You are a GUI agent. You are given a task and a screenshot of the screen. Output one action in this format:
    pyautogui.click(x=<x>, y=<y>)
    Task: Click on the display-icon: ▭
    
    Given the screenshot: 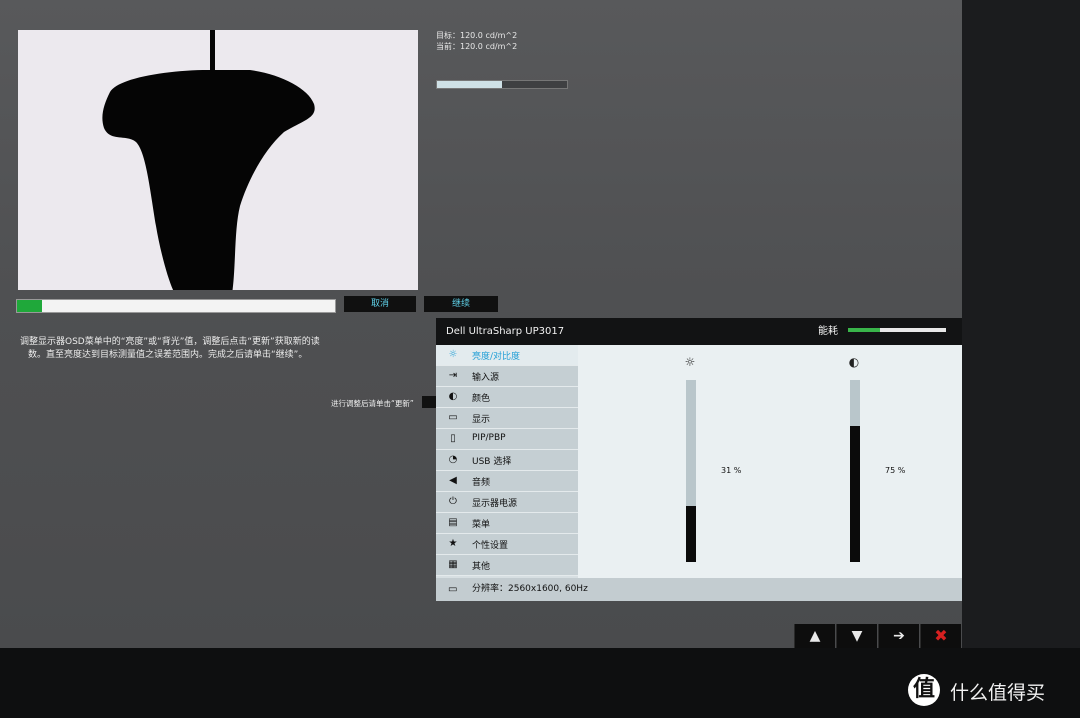 What is the action you would take?
    pyautogui.click(x=453, y=417)
    